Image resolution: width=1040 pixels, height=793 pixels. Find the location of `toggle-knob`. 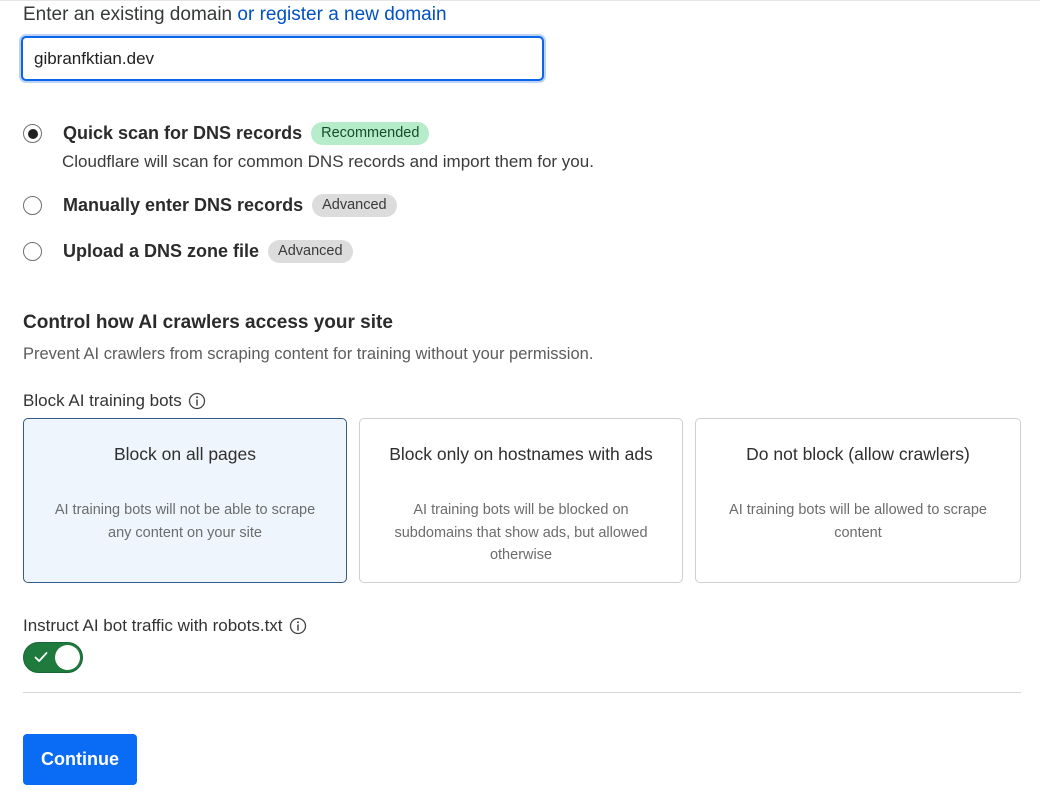

toggle-knob is located at coordinates (67, 657).